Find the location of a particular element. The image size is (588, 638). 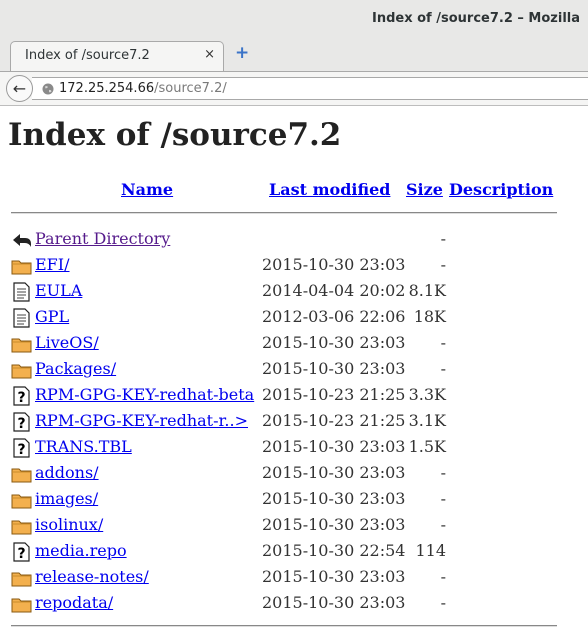

file-row: ? media.repo 2015-10-30 22:54 114 is located at coordinates (294, 551).